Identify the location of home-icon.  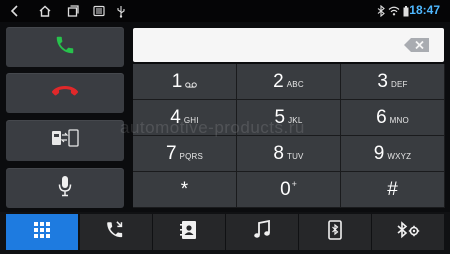
(45, 11).